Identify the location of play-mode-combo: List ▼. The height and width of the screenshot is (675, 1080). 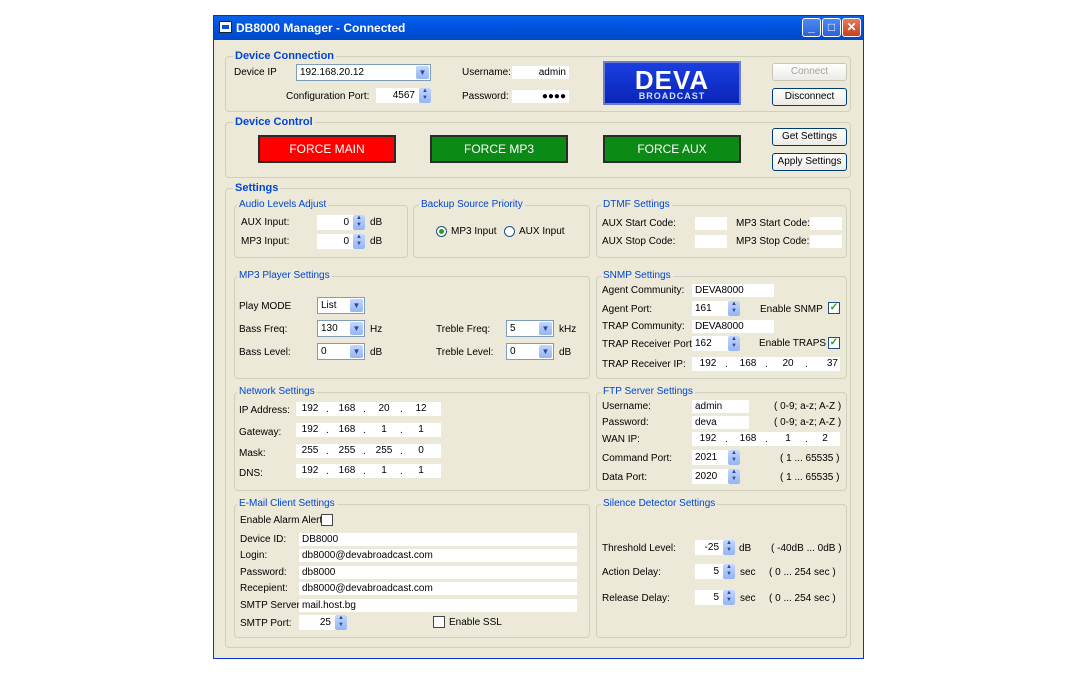
(341, 305).